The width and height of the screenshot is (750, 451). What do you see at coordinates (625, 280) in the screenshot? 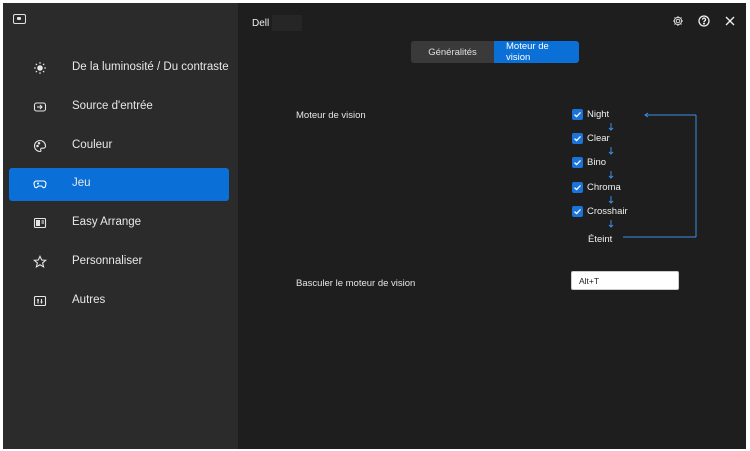
I see `shortcut-input` at bounding box center [625, 280].